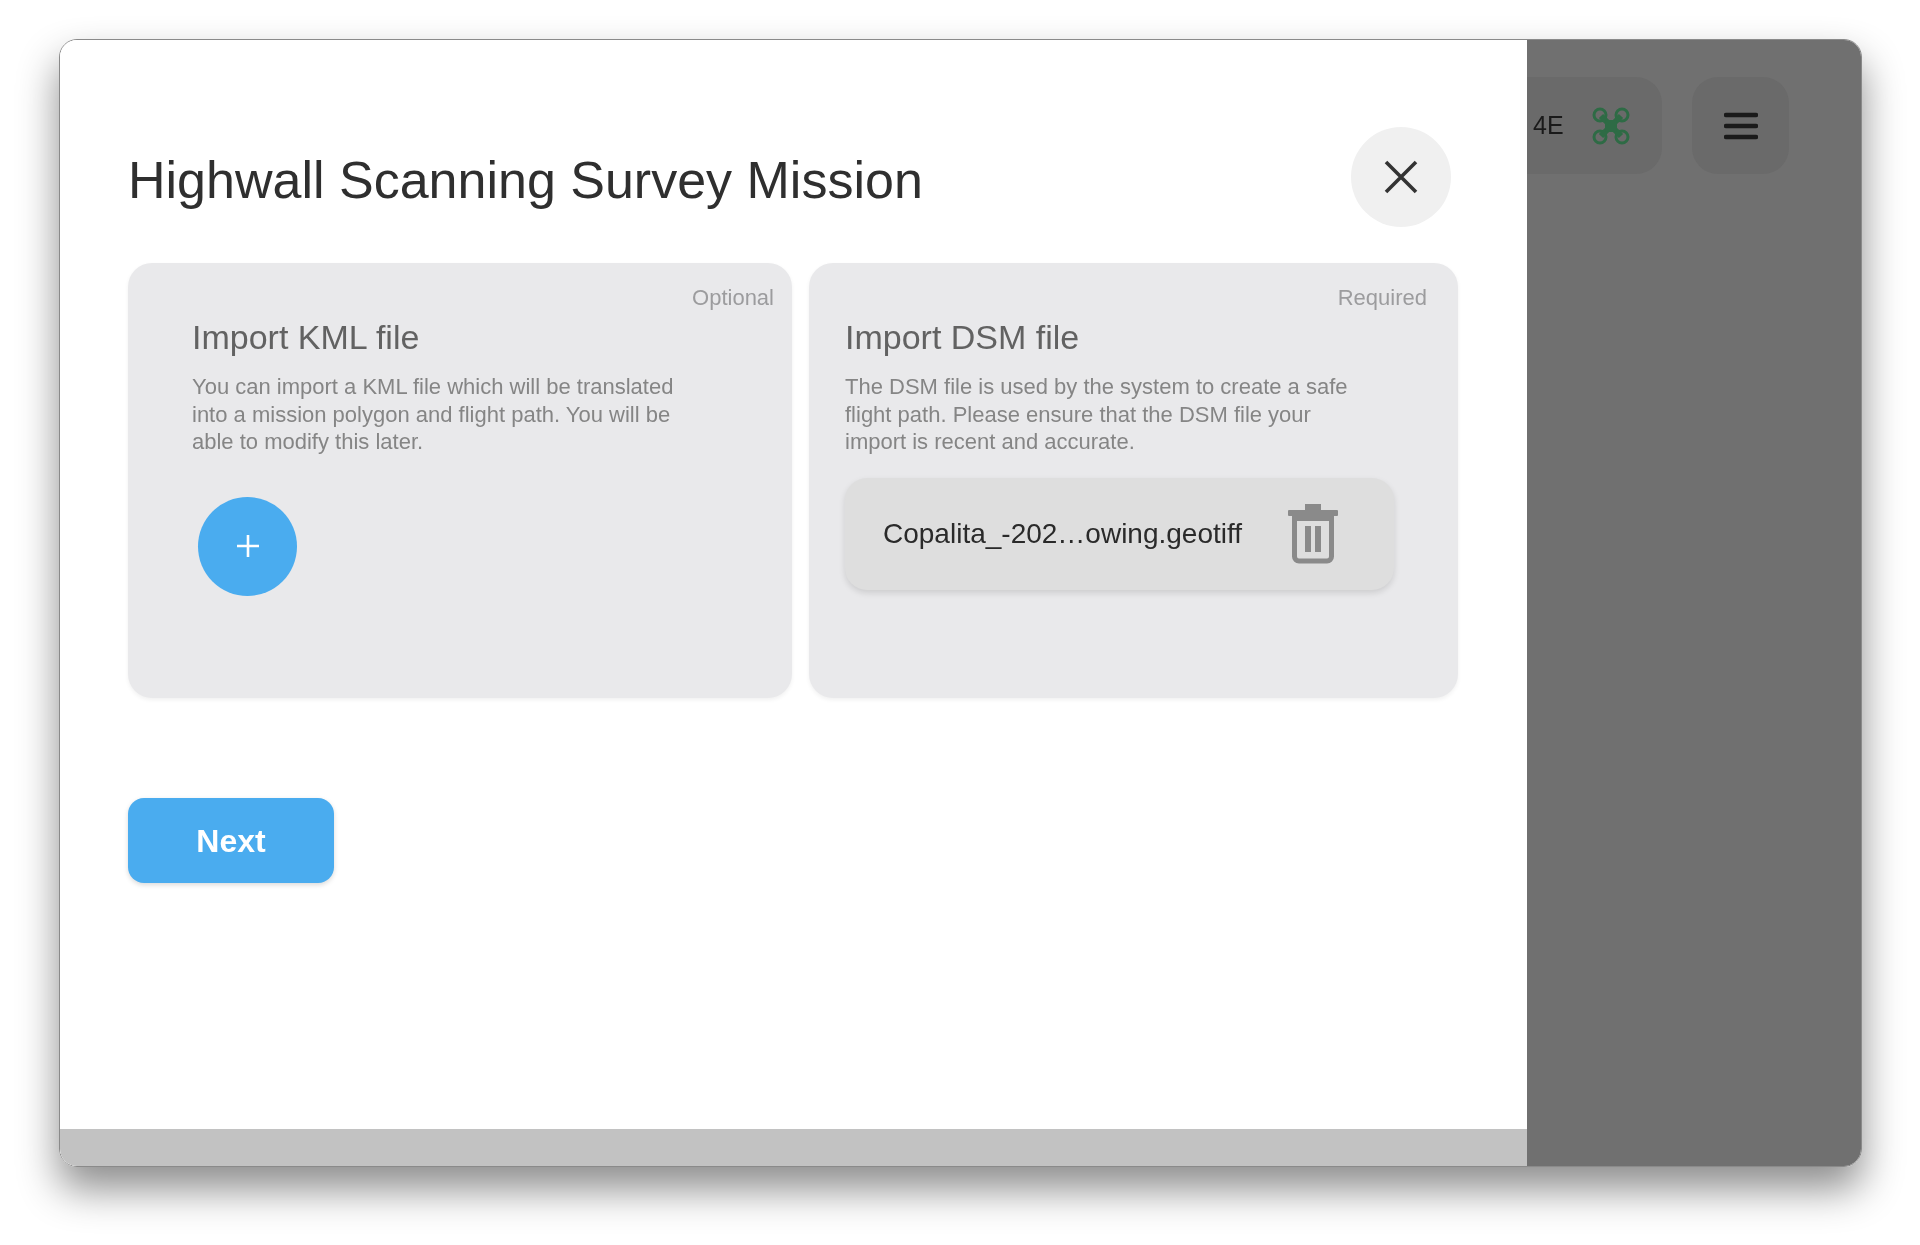 The height and width of the screenshot is (1245, 1920). What do you see at coordinates (733, 298) in the screenshot?
I see `requirement-label: Optional` at bounding box center [733, 298].